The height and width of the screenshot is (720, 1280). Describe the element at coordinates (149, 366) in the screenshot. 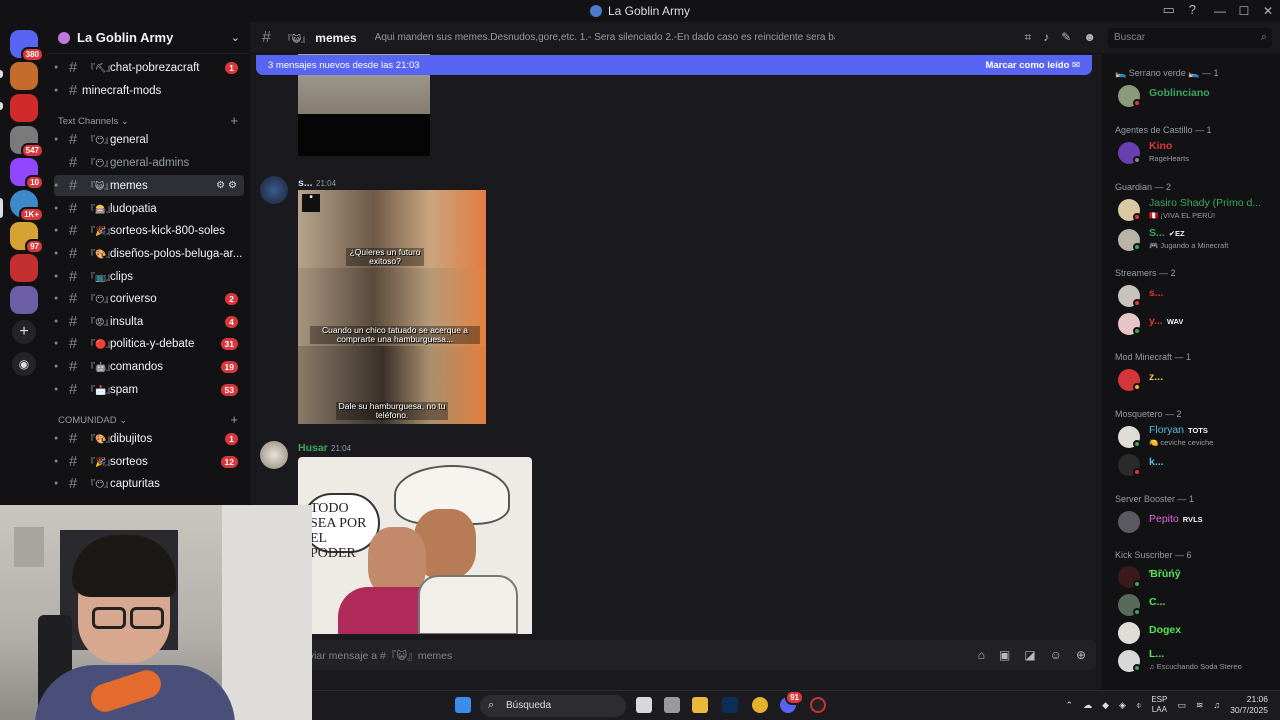

I see `channel-comandos: ● # 『🤖』 comandos 19` at that location.